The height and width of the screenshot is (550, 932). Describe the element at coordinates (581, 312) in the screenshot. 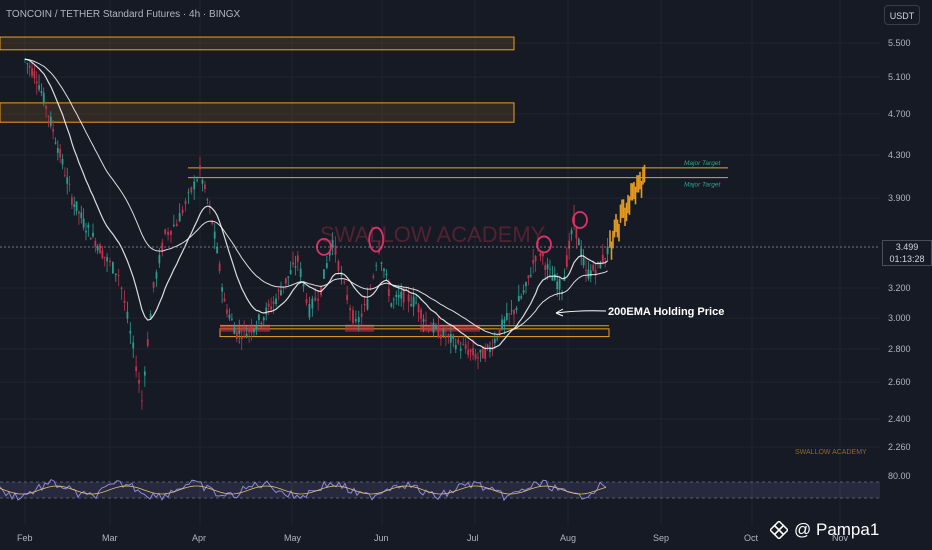

I see `ema-arrow` at that location.